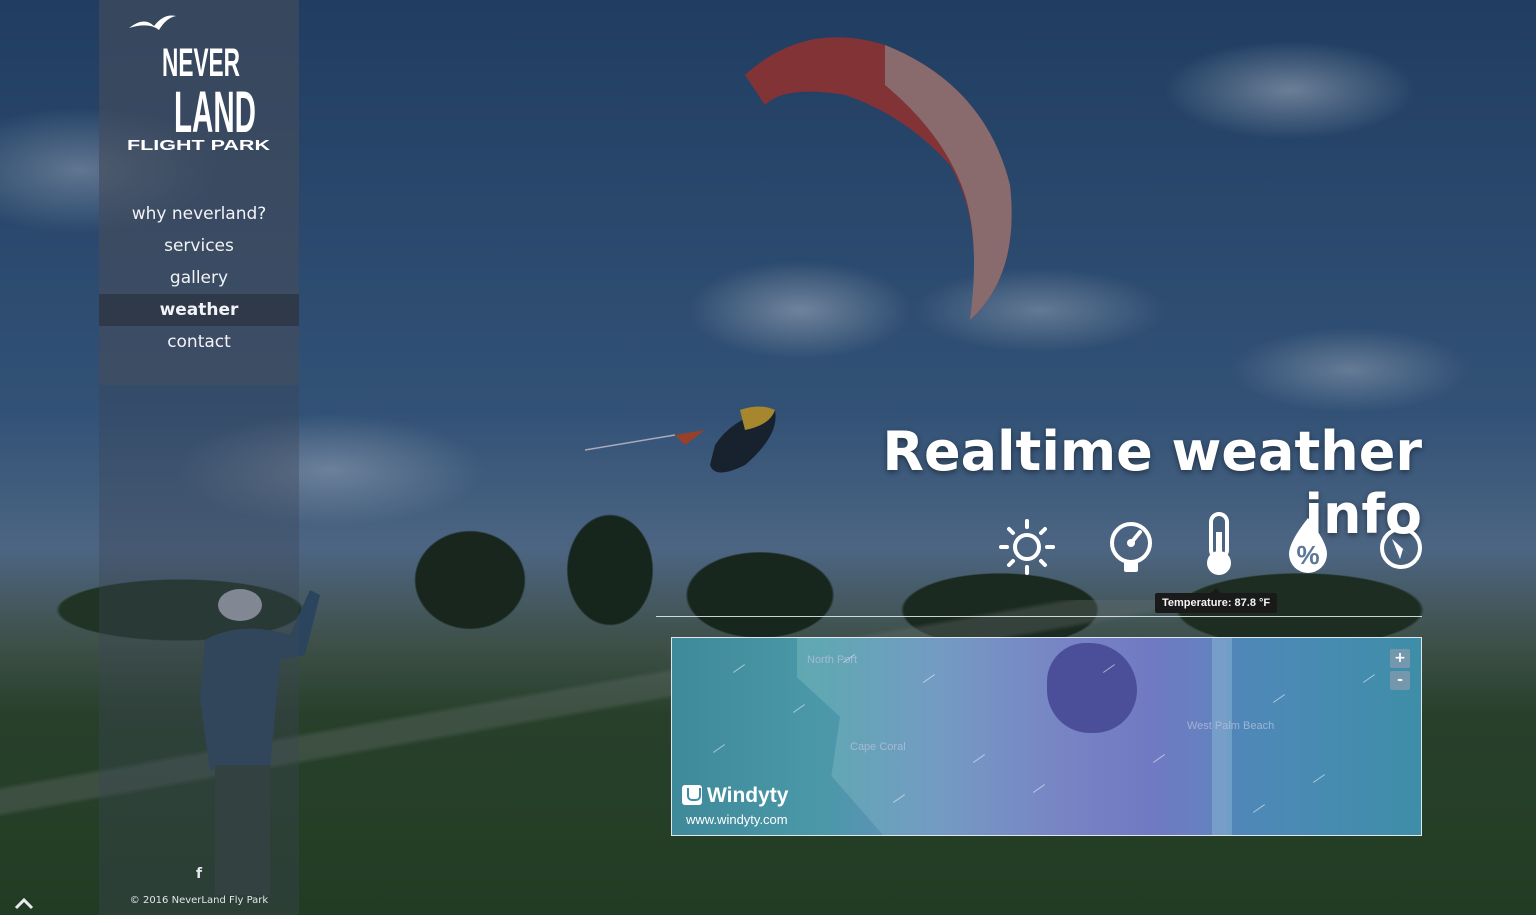 Image resolution: width=1536 pixels, height=915 pixels. I want to click on facebook-icon: f, so click(199, 875).